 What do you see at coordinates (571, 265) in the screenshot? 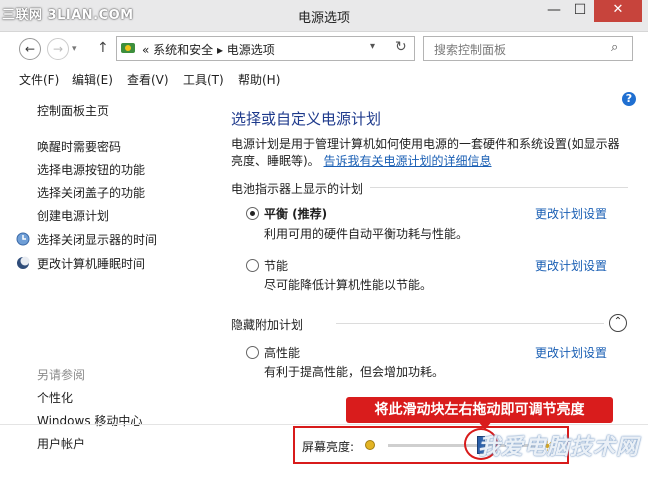
I see `plan-power-saver-change-link: 更改计划设置` at bounding box center [571, 265].